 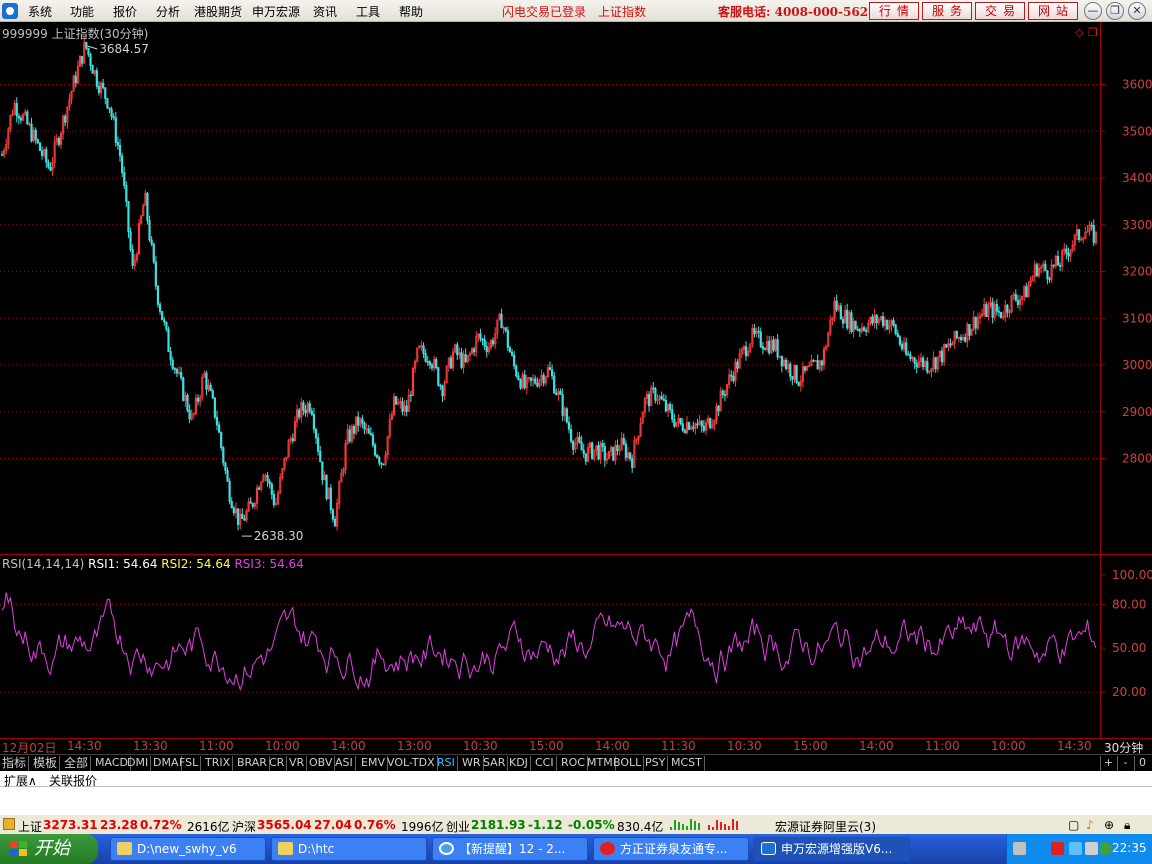 I want to click on network-icon, so click(x=1075, y=848).